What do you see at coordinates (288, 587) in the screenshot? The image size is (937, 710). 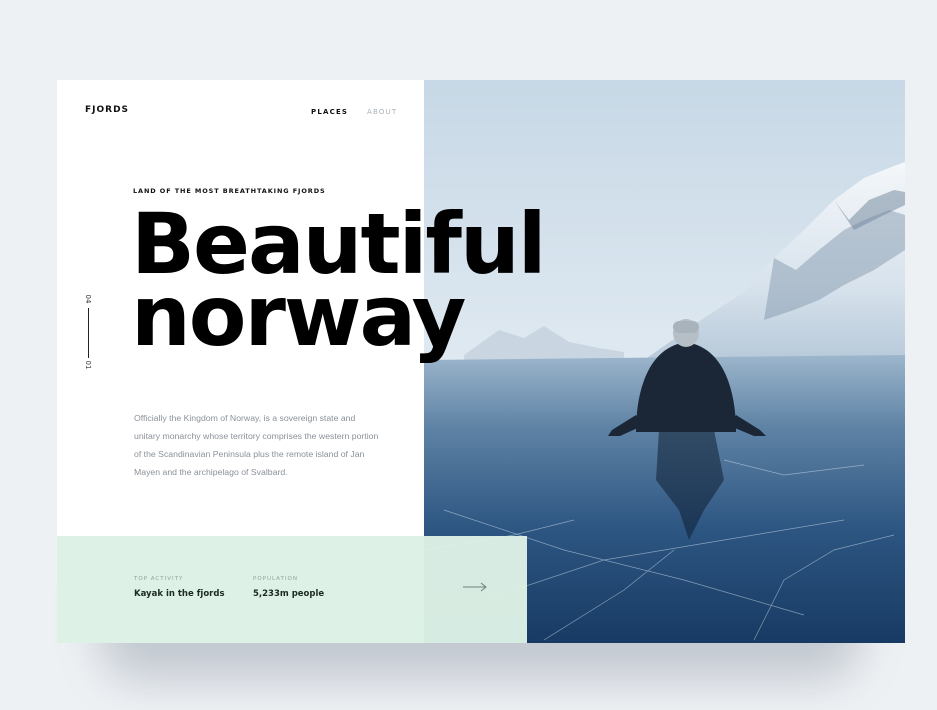 I see `population: POPULATION 5,233m people` at bounding box center [288, 587].